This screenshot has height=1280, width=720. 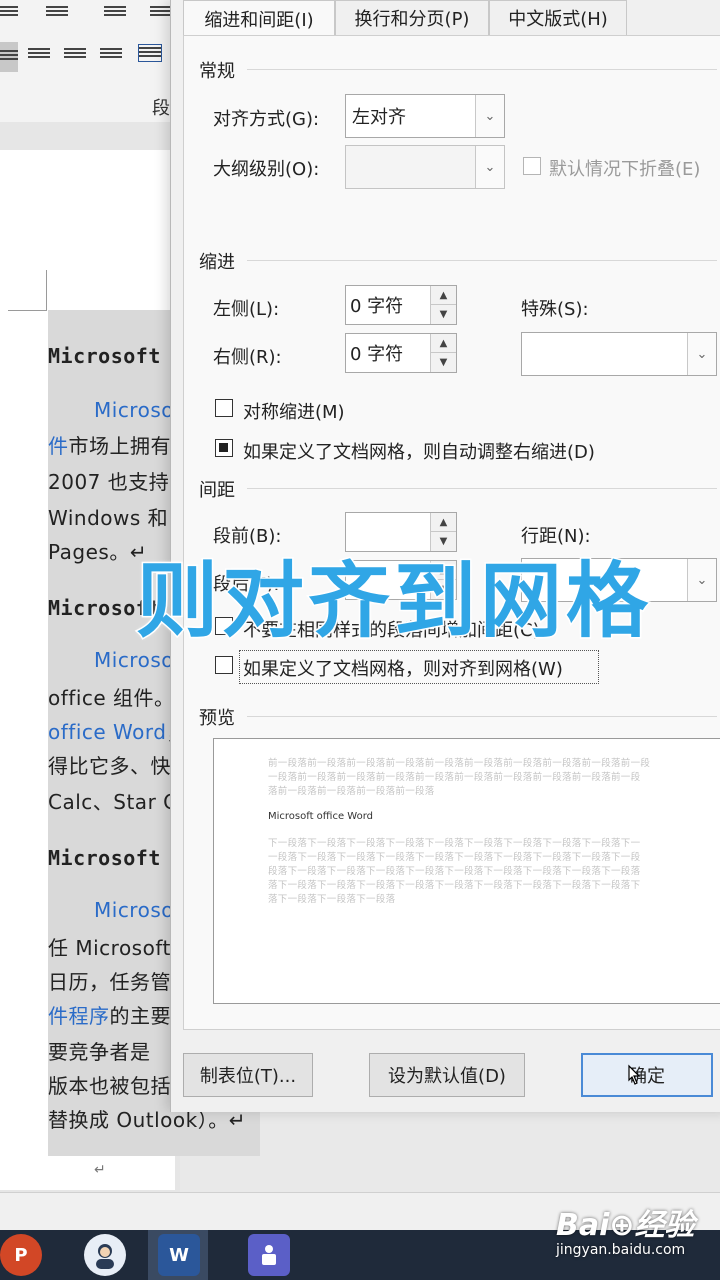 What do you see at coordinates (459, 763) in the screenshot?
I see `preview-prev-line: 前一段落前一段落前一段落前一段落前一段落前一段落前一段落前一段落前一段落前一段` at bounding box center [459, 763].